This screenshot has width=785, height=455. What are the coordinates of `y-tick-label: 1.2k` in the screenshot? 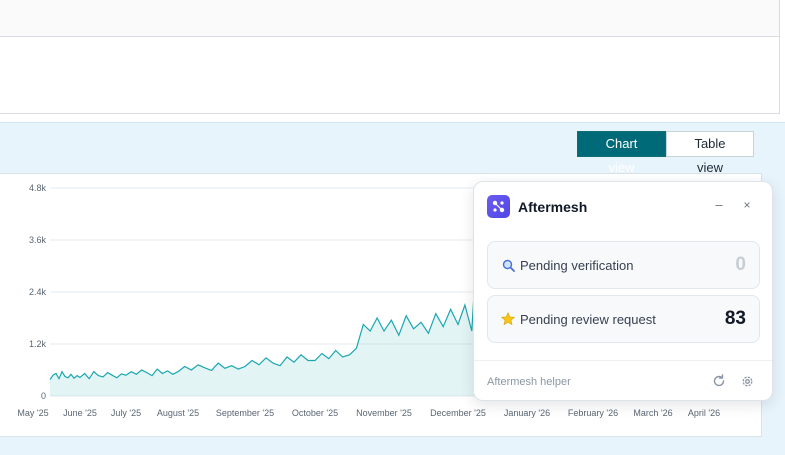 It's located at (38, 344).